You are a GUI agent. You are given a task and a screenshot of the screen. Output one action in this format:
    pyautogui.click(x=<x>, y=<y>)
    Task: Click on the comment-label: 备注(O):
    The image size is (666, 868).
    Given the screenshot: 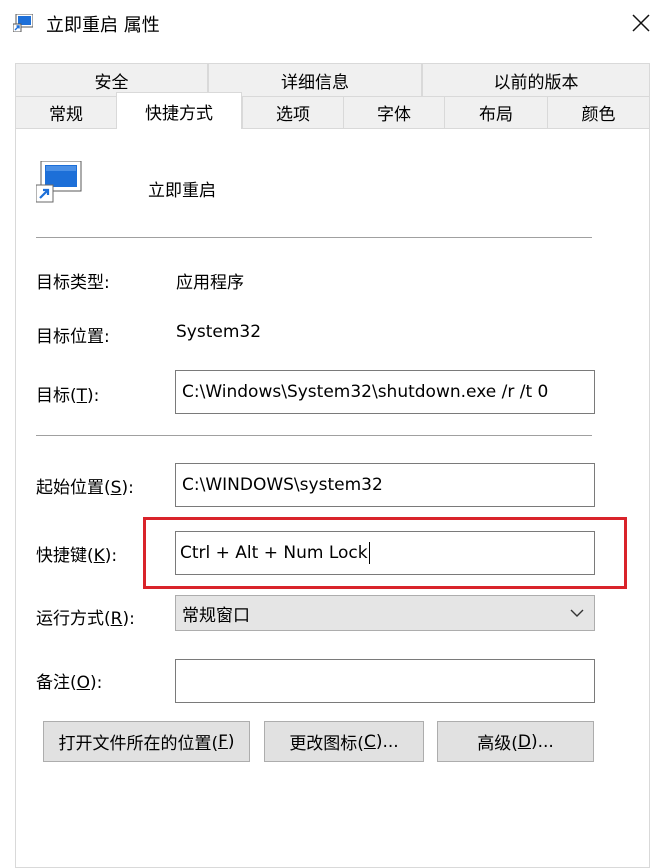 What is the action you would take?
    pyautogui.click(x=69, y=680)
    